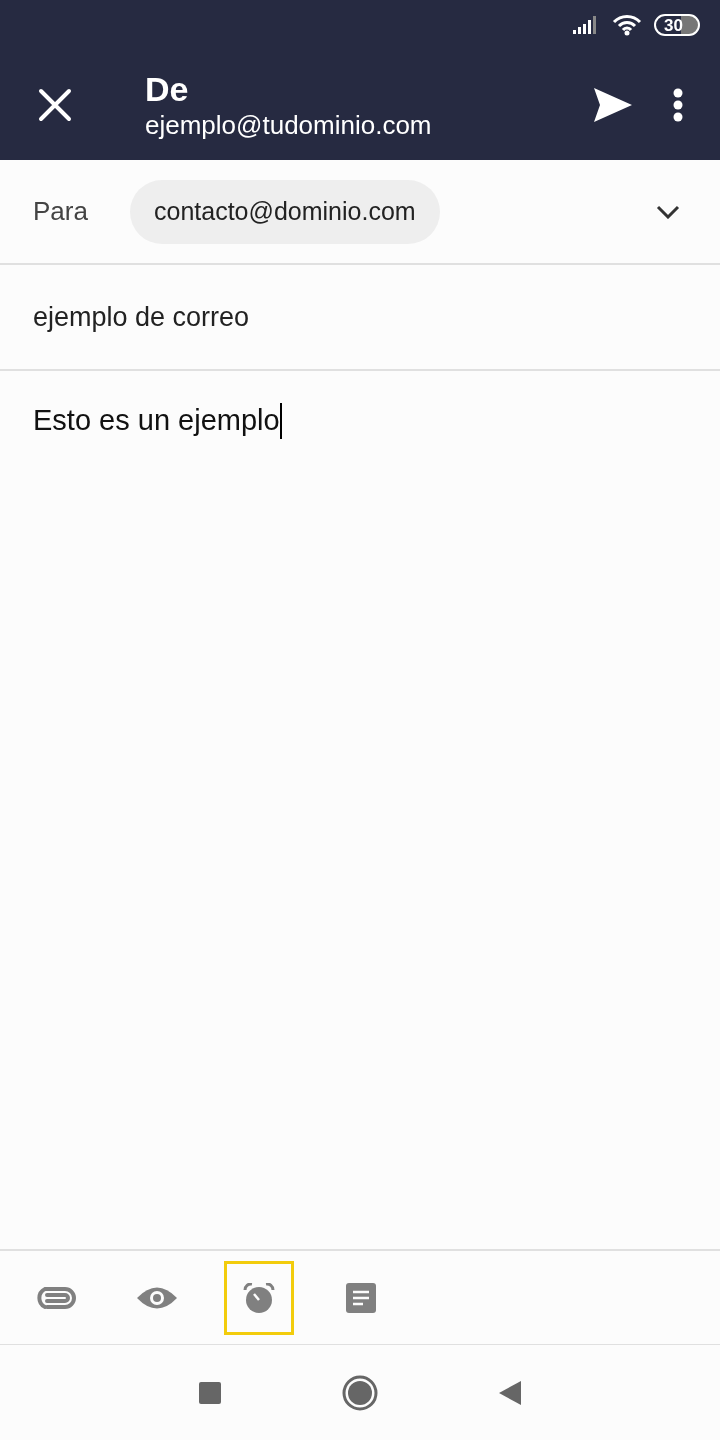  What do you see at coordinates (61, 211) in the screenshot?
I see `to-label: Para` at bounding box center [61, 211].